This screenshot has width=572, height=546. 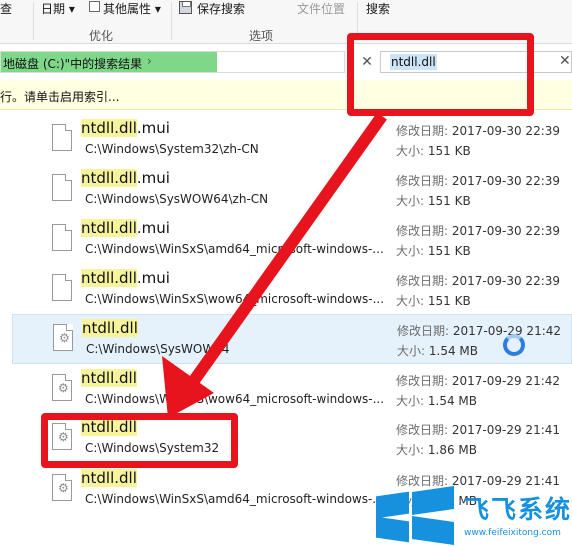 What do you see at coordinates (514, 345) in the screenshot?
I see `busy-spinner-icon` at bounding box center [514, 345].